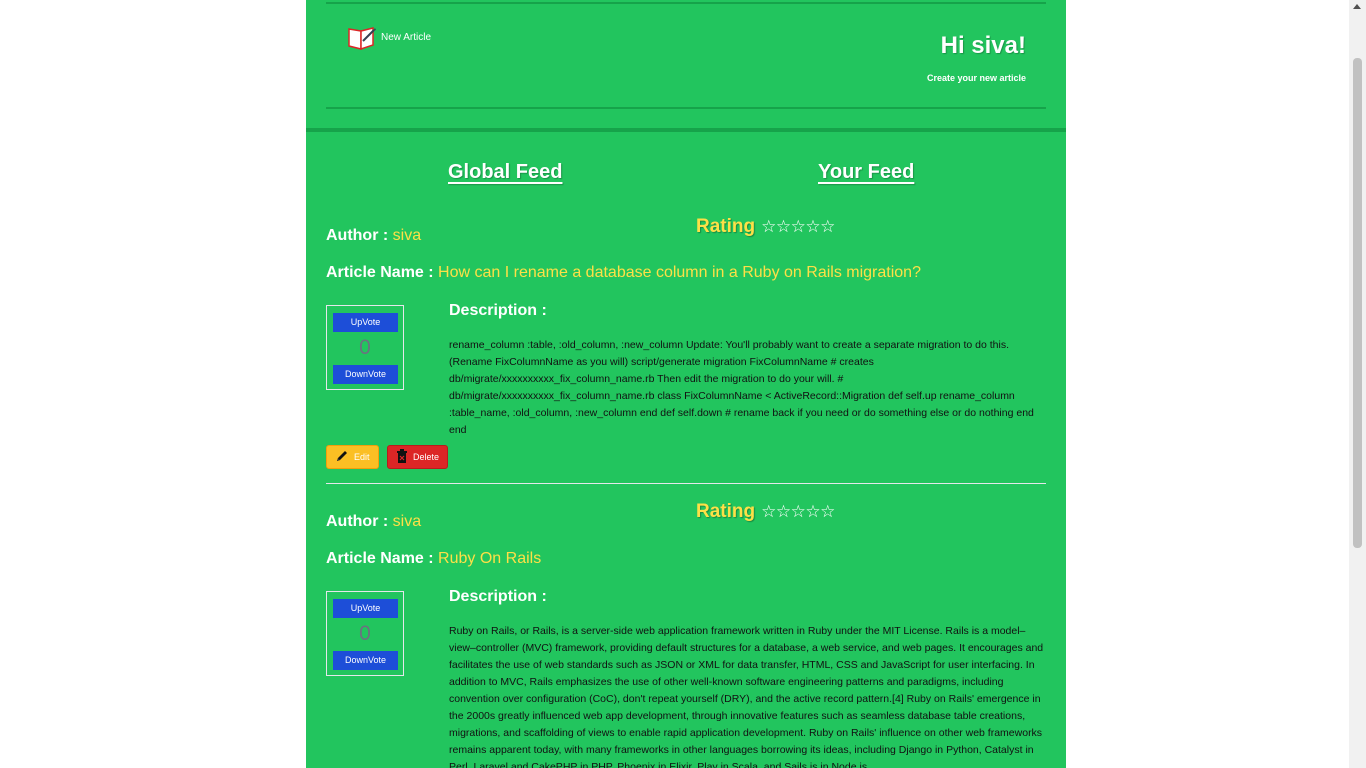 The height and width of the screenshot is (768, 1366). What do you see at coordinates (1357, 6) in the screenshot?
I see `scroll-up-arrow-icon` at bounding box center [1357, 6].